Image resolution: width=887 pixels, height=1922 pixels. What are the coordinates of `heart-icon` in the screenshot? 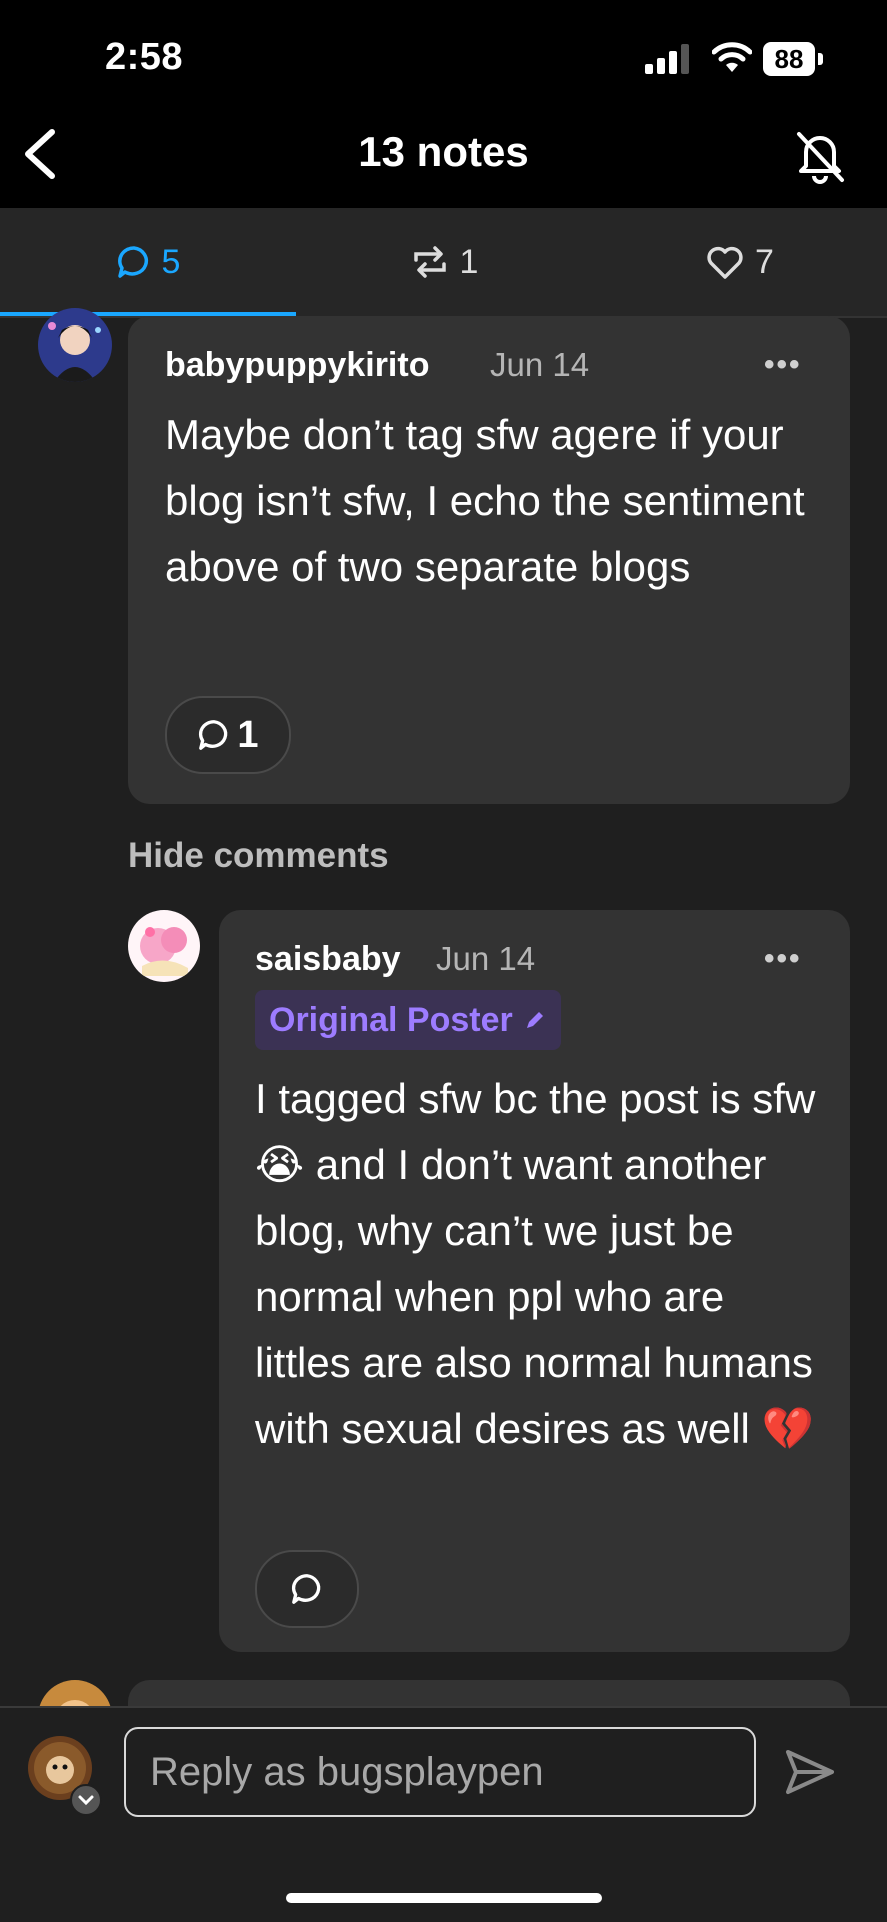 It's located at (725, 262).